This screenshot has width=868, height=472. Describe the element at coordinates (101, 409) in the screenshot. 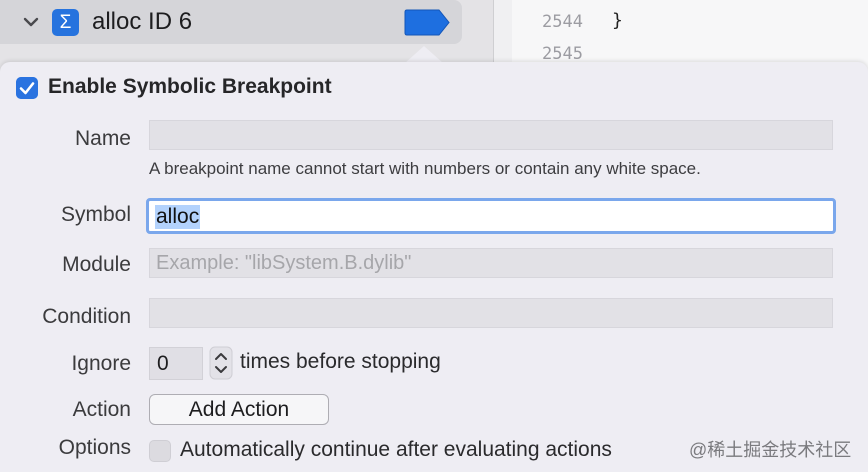

I see `action-label: Action` at that location.